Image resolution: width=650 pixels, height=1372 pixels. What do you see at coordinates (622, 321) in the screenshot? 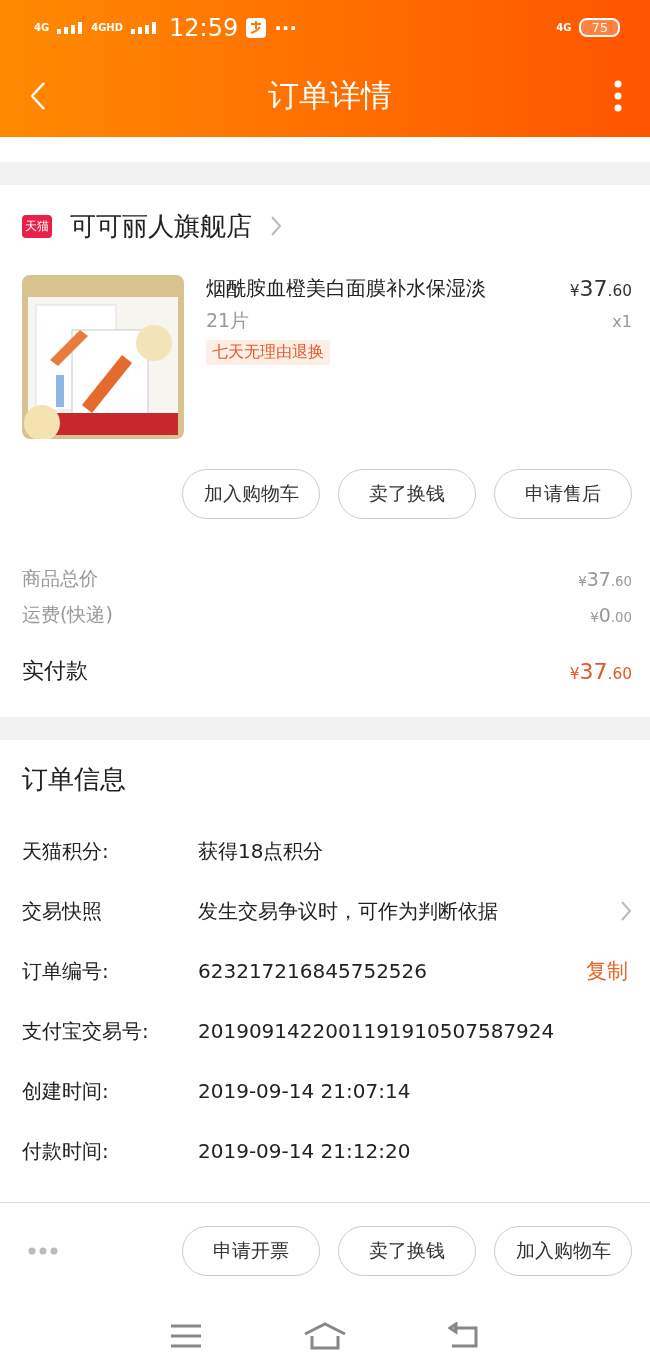
I see `product-quantity: x1` at bounding box center [622, 321].